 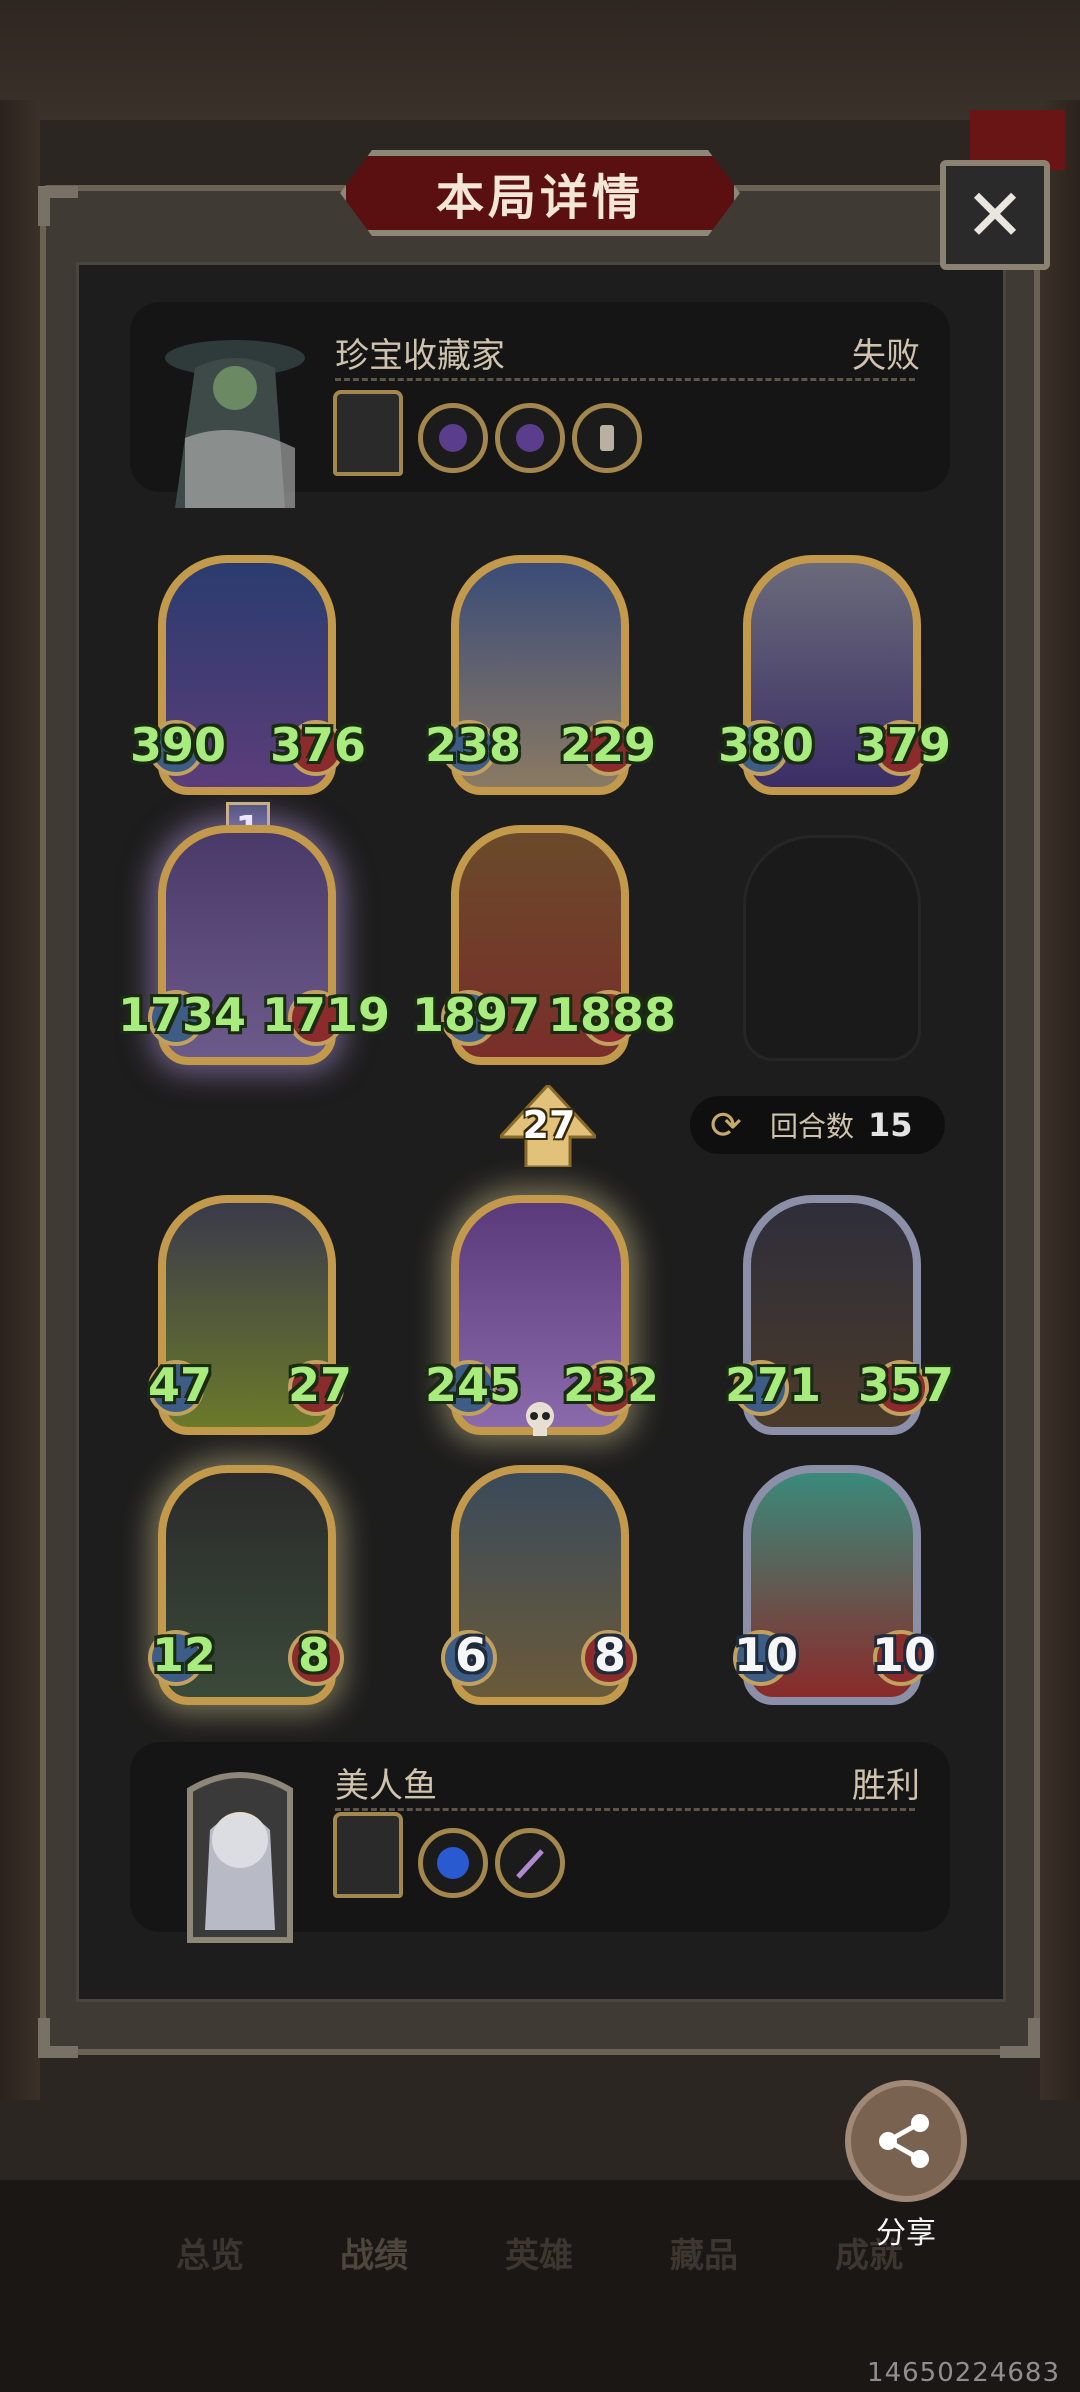 I want to click on minion-health: 229, so click(x=608, y=745).